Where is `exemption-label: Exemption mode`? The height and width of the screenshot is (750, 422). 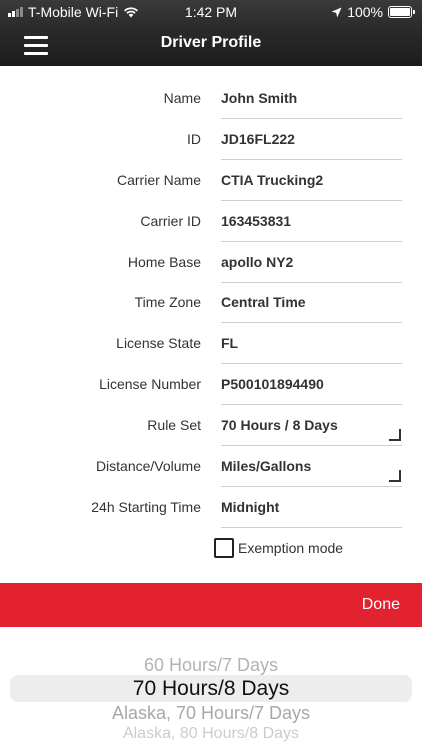
exemption-label: Exemption mode is located at coordinates (291, 548).